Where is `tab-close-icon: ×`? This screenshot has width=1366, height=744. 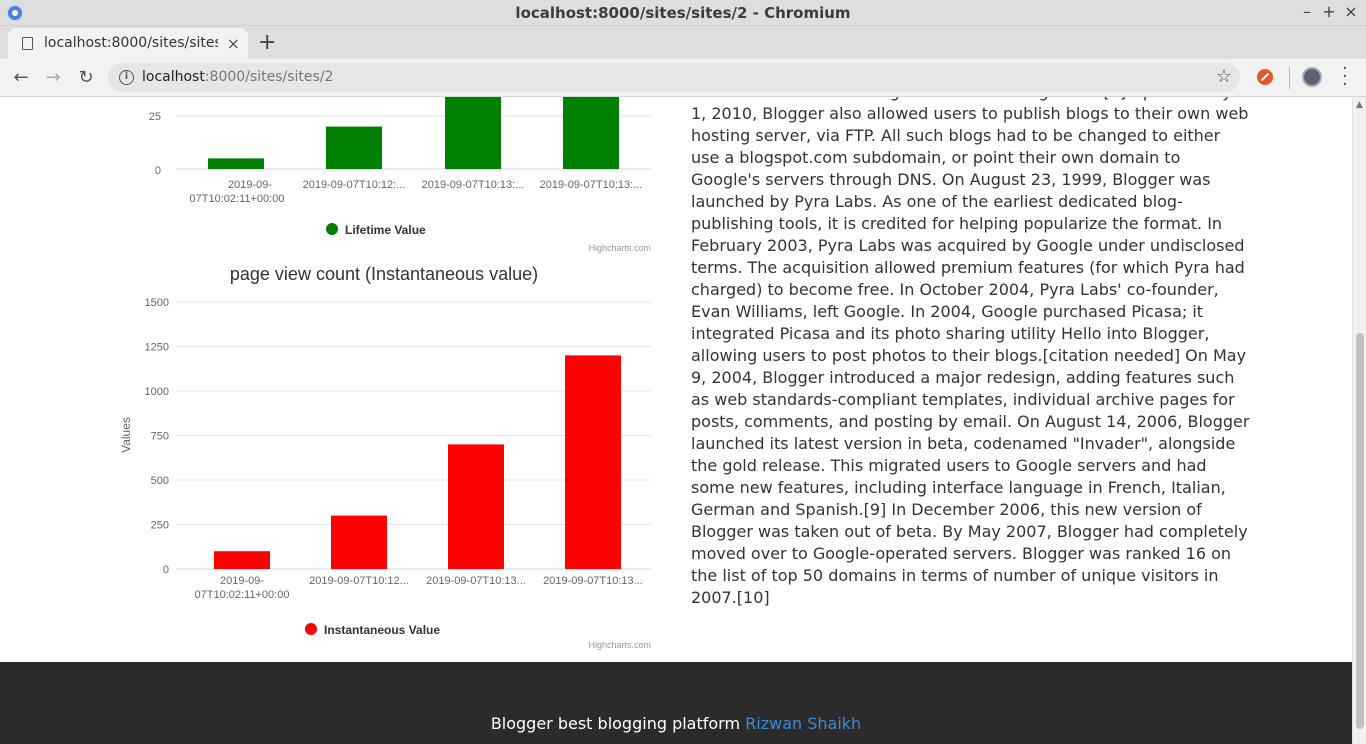 tab-close-icon: × is located at coordinates (233, 43).